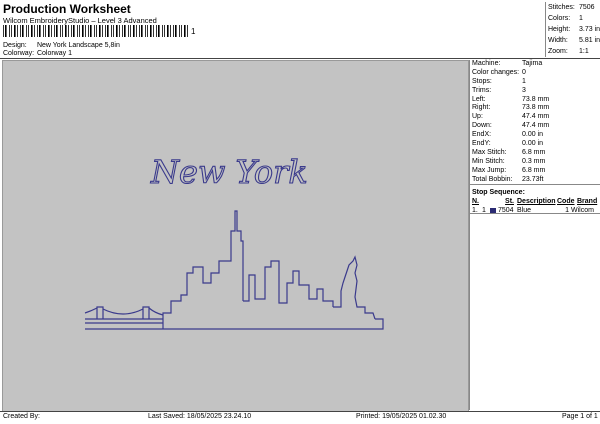  What do you see at coordinates (535, 210) in the screenshot?
I see `stop-sequence-row: 1. 1 7504 Blue 1 Wilcom` at bounding box center [535, 210].